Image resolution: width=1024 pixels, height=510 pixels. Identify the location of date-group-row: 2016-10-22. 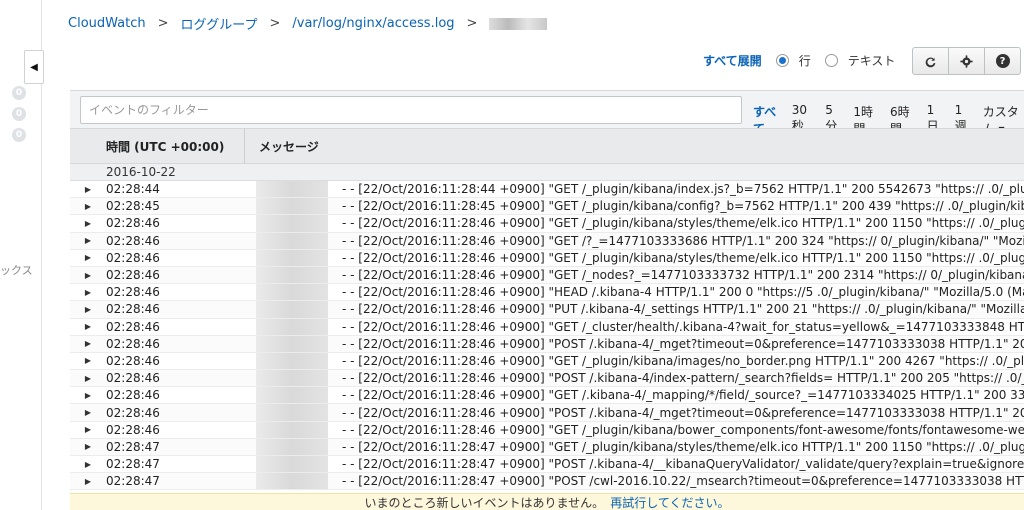
(547, 172).